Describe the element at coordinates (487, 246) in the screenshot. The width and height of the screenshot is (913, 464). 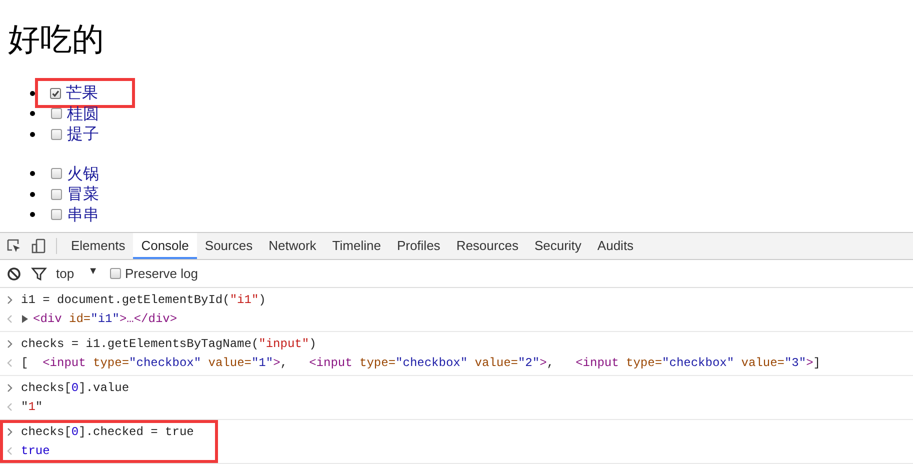
I see `devtools-tab: Resources` at that location.